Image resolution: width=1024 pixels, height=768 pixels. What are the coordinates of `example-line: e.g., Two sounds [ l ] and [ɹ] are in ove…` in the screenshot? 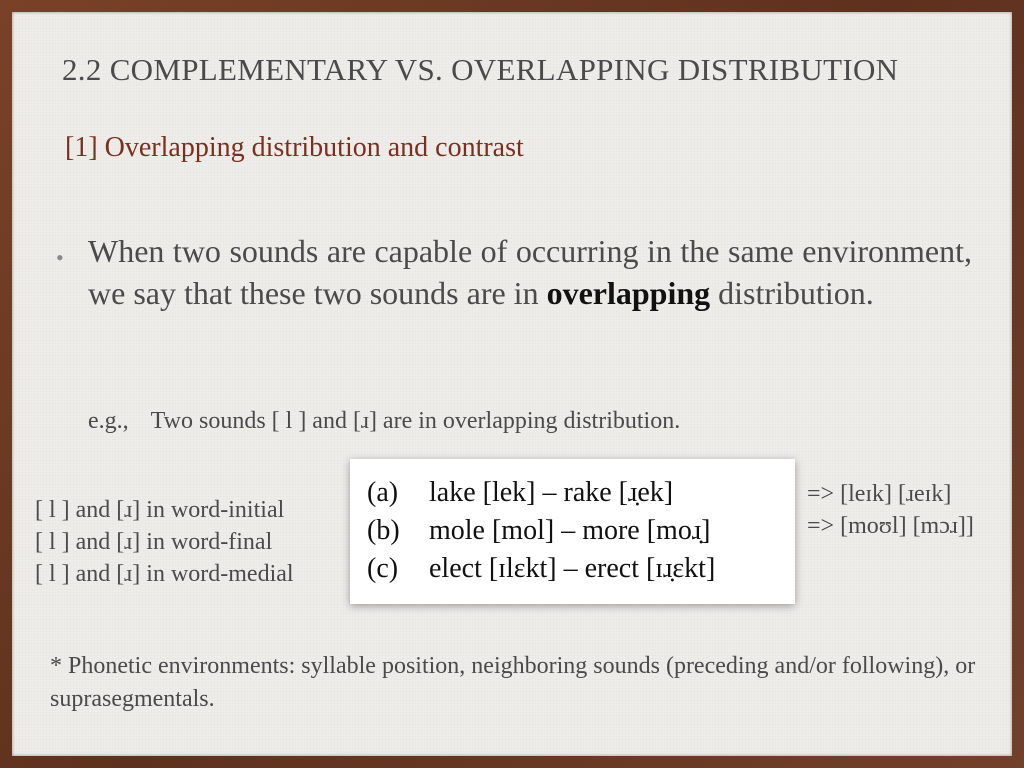 It's located at (384, 421).